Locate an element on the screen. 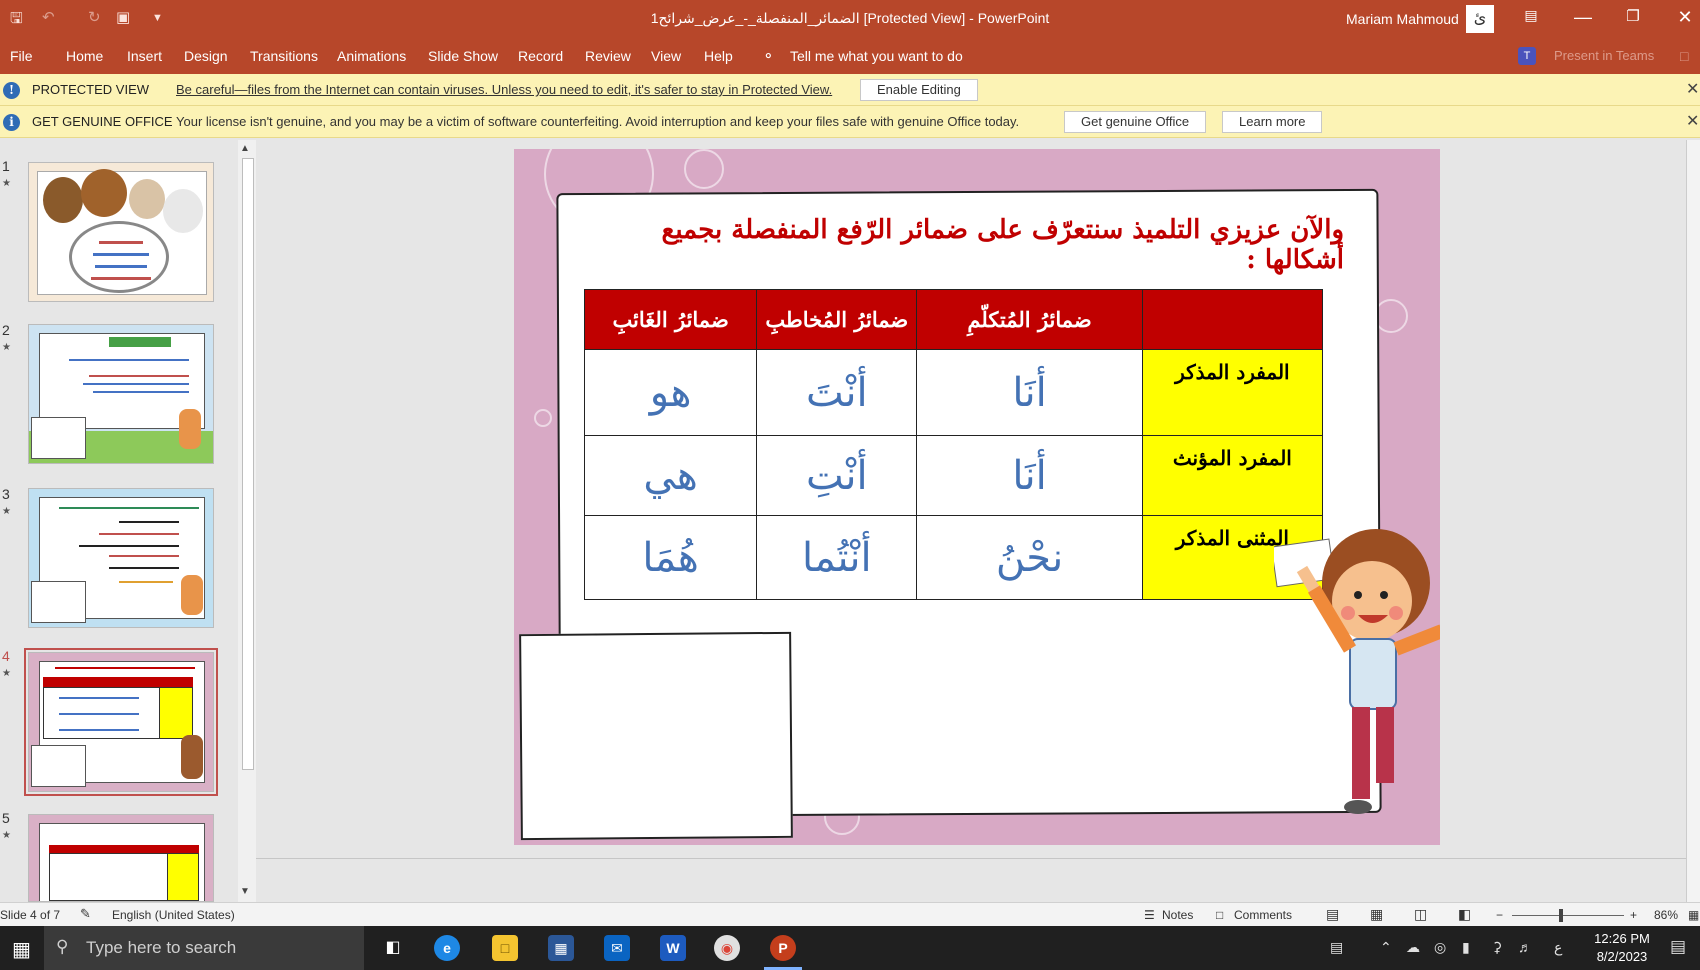 This screenshot has width=1700, height=970. avatar: ئ is located at coordinates (1480, 19).